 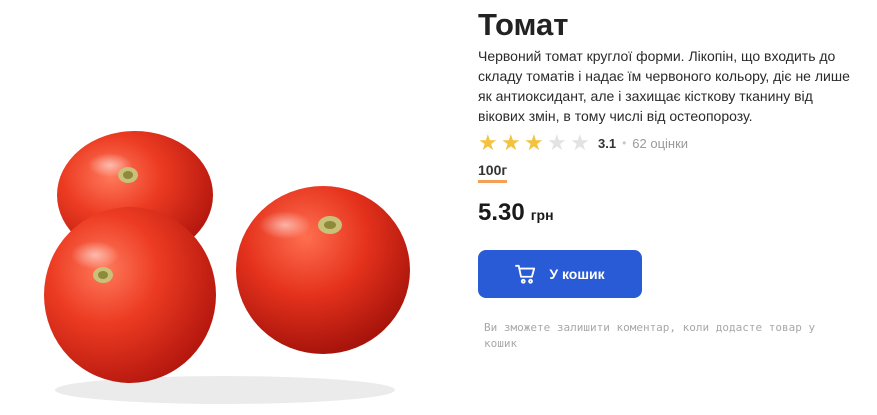 I want to click on weight-option: 100г, so click(x=493, y=172).